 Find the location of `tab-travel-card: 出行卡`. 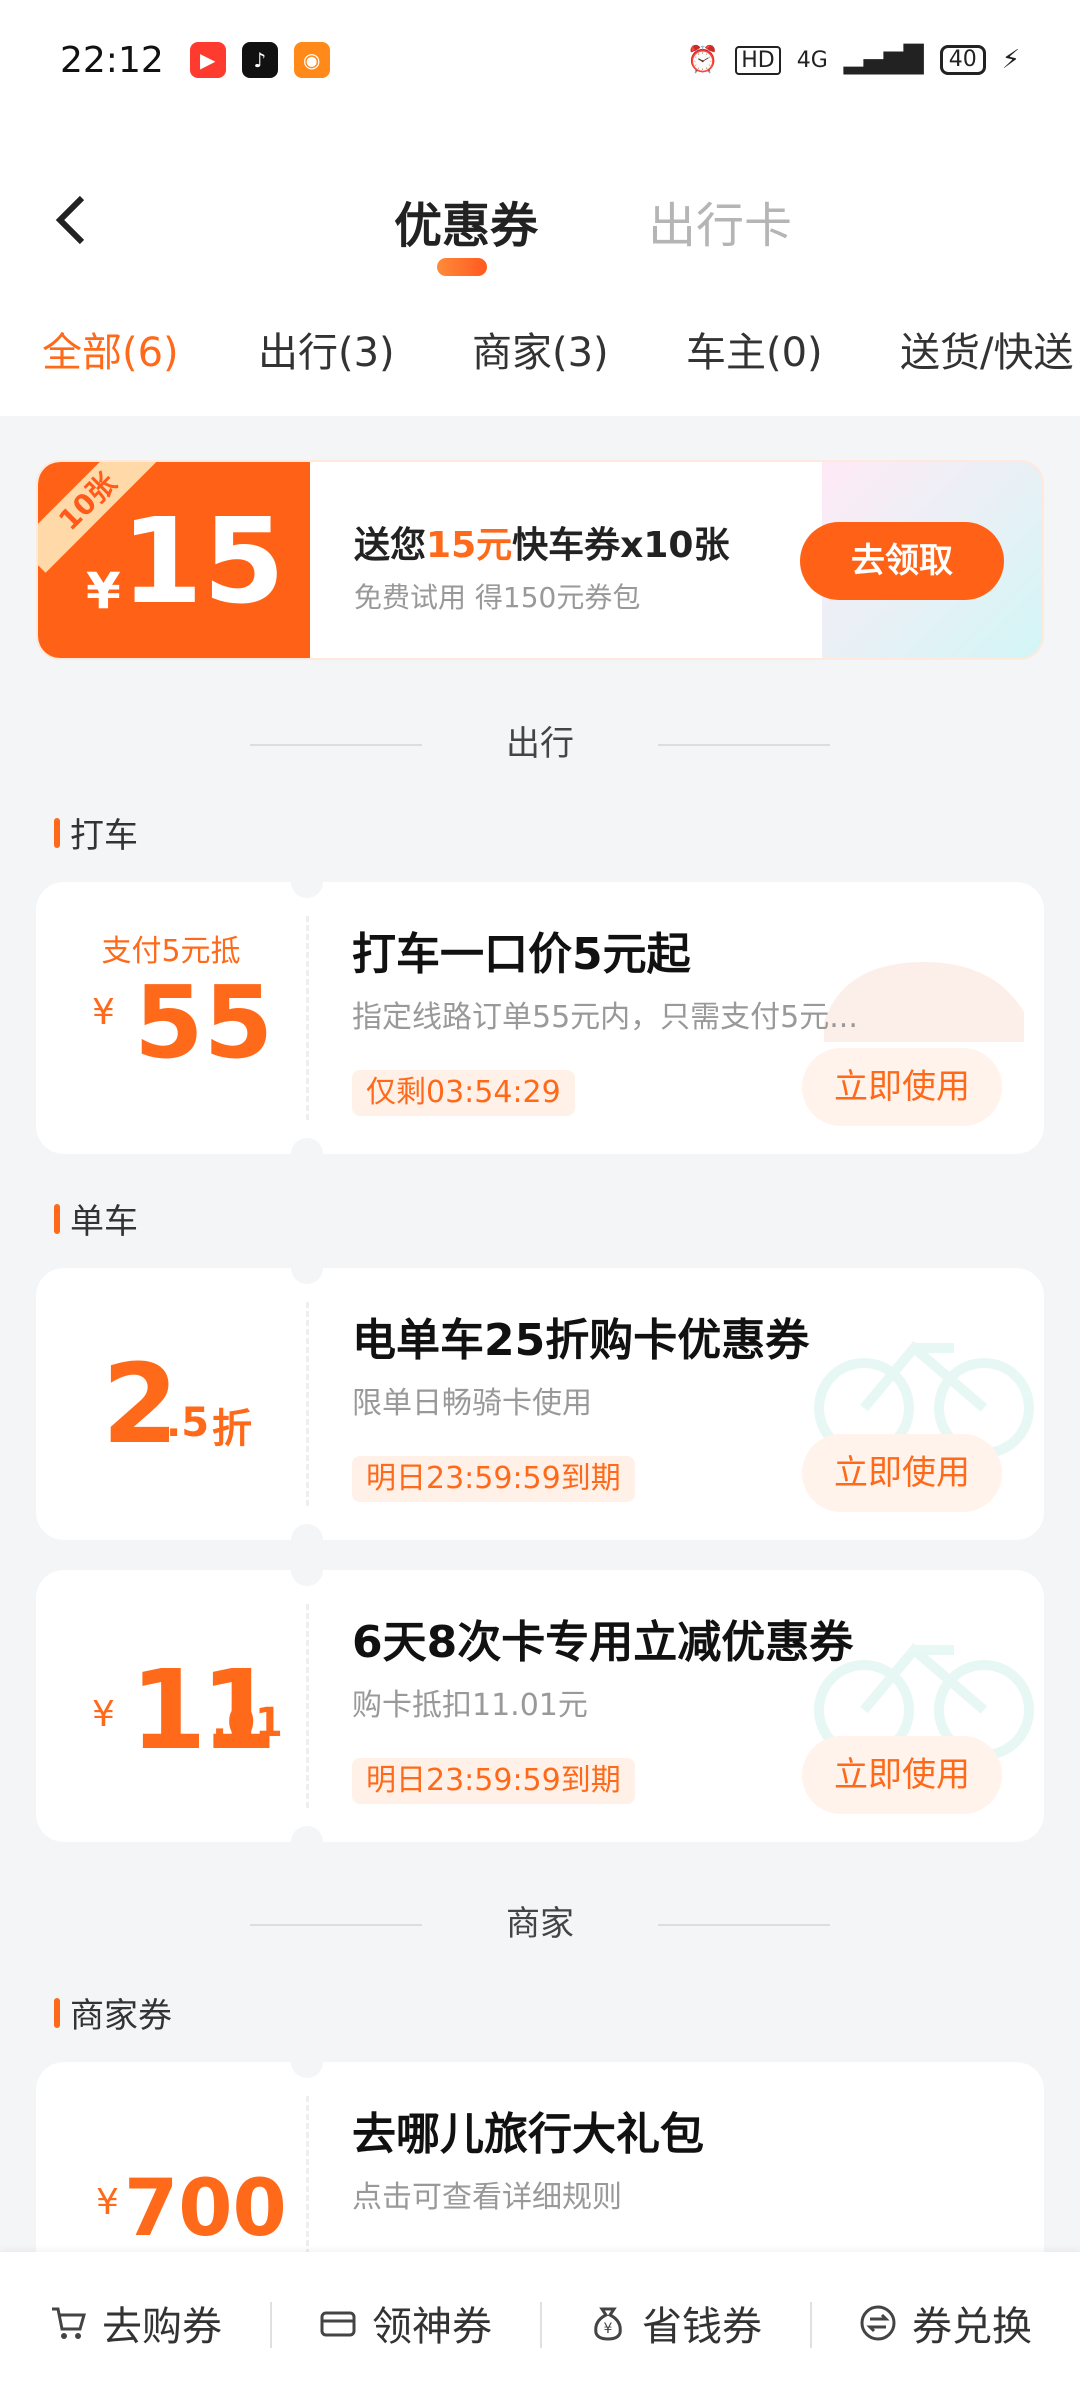

tab-travel-card: 出行卡 is located at coordinates (720, 221).